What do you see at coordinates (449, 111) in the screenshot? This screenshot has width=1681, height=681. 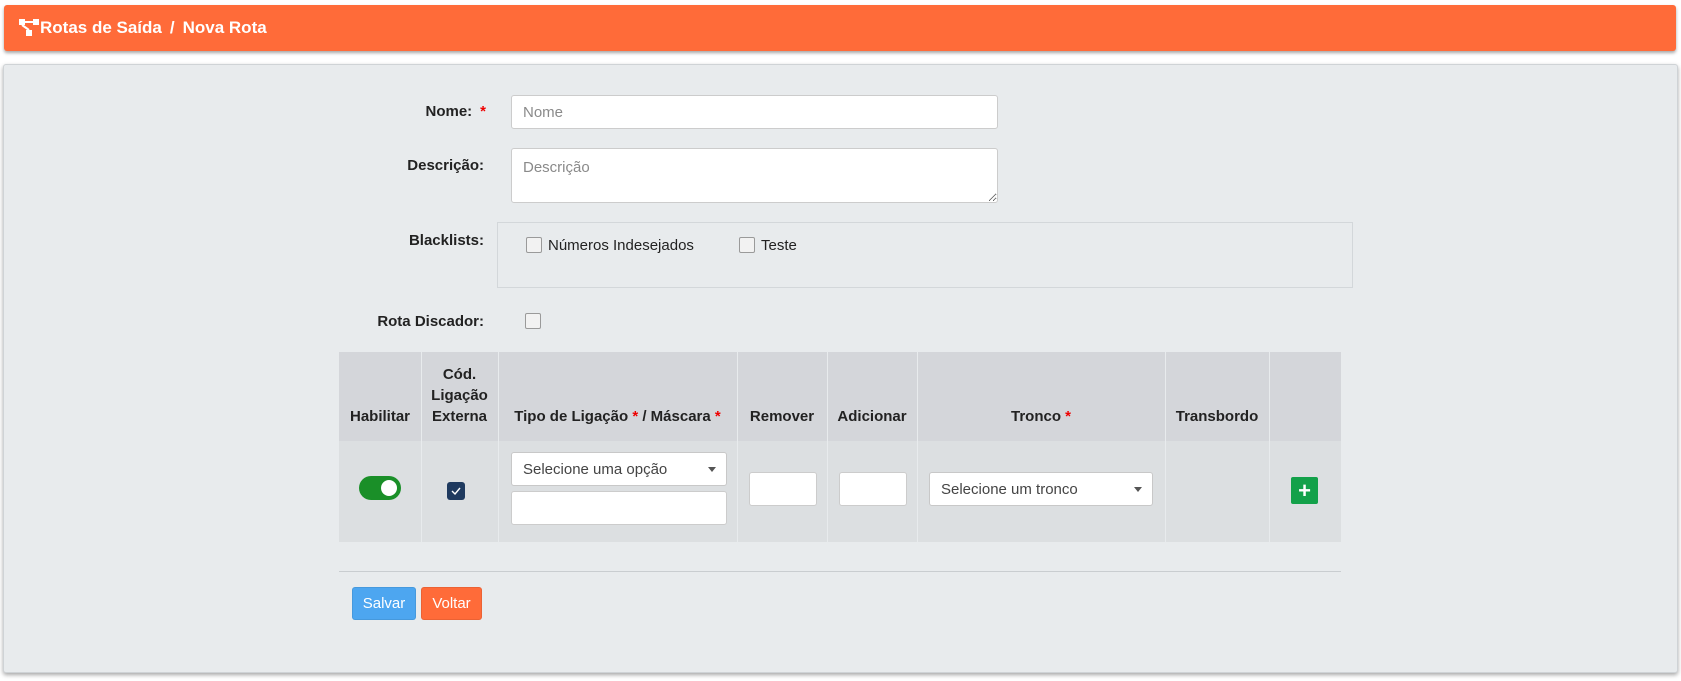 I see `nome-label-text: Nome:` at bounding box center [449, 111].